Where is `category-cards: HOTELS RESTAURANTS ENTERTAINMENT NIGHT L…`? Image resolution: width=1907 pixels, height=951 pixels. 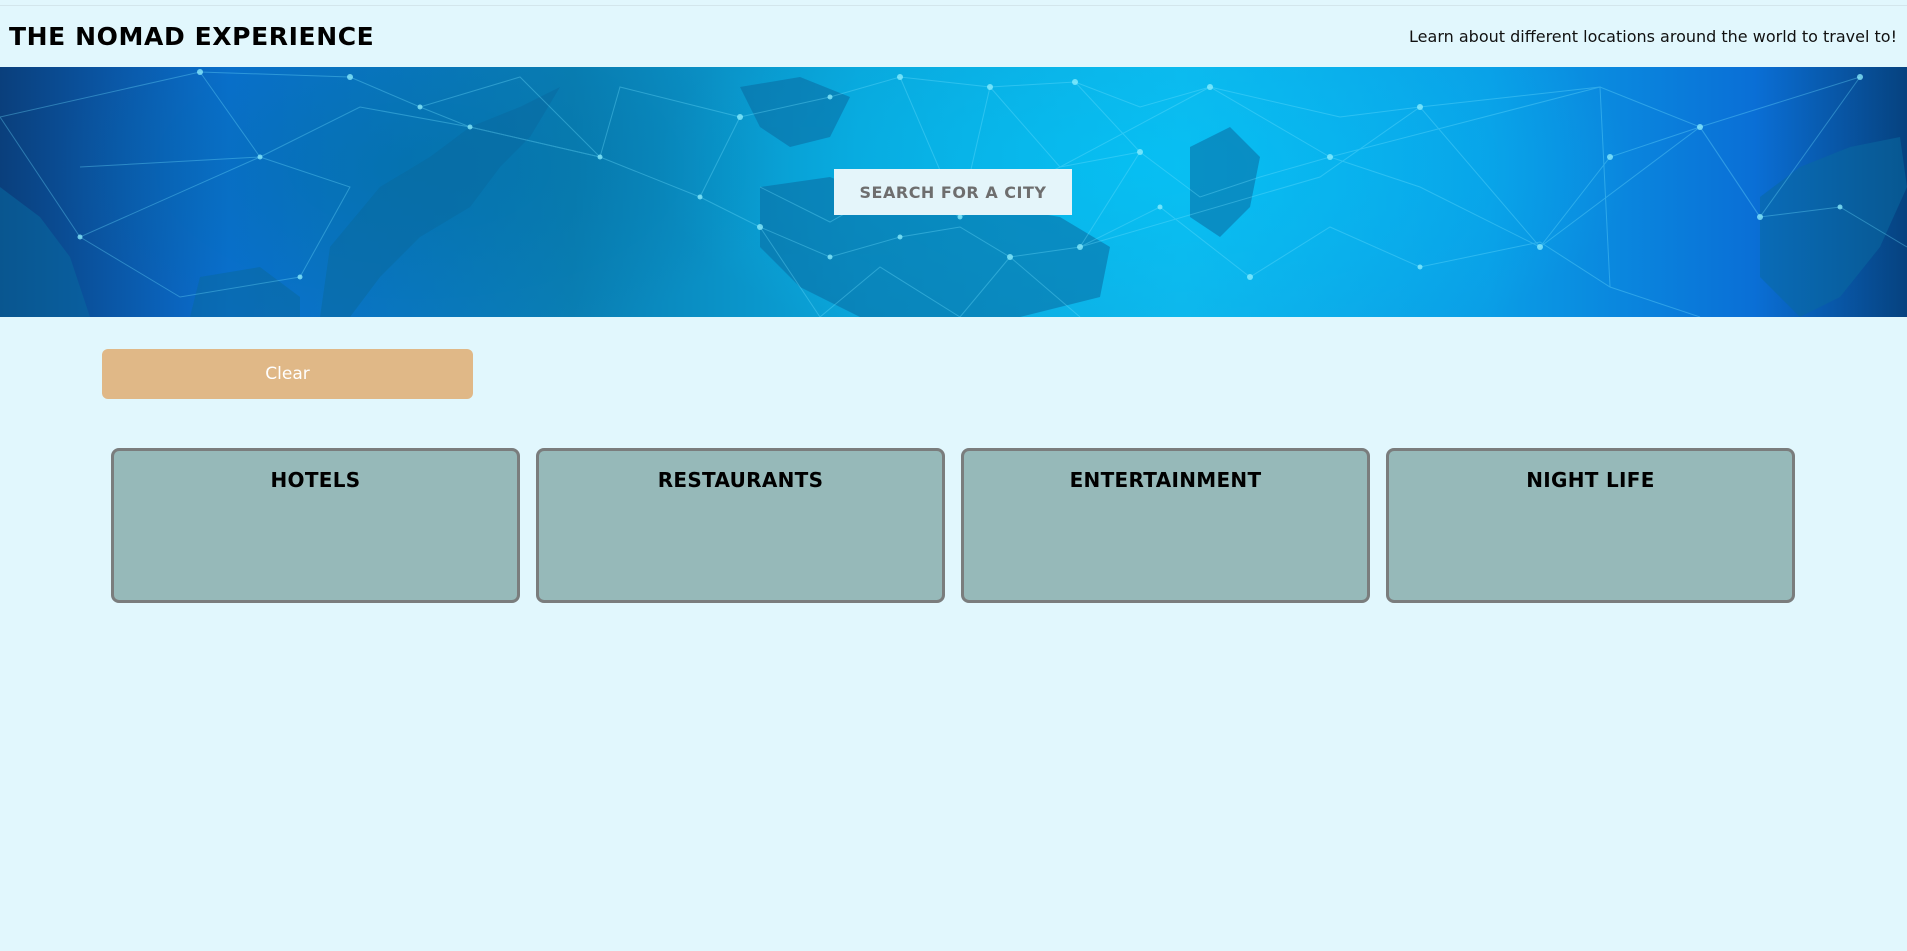
category-cards: HOTELS RESTAURANTS ENTERTAINMENT NIGHT L… is located at coordinates (953, 525).